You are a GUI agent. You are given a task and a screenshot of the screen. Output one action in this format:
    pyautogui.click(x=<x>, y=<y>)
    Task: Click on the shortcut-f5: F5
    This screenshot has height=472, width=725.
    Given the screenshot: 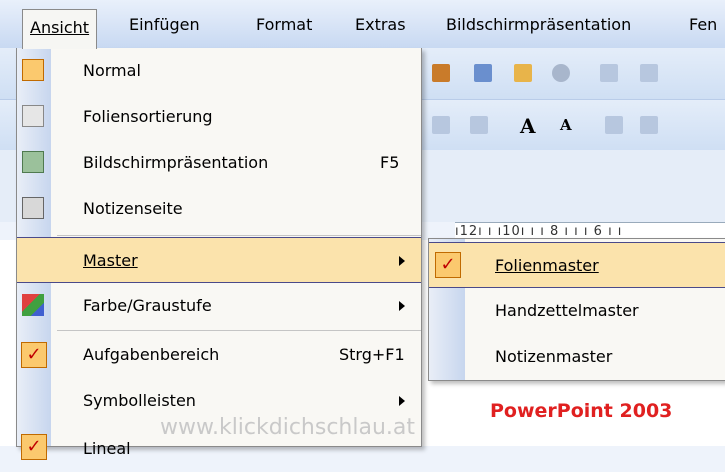 What is the action you would take?
    pyautogui.click(x=390, y=162)
    